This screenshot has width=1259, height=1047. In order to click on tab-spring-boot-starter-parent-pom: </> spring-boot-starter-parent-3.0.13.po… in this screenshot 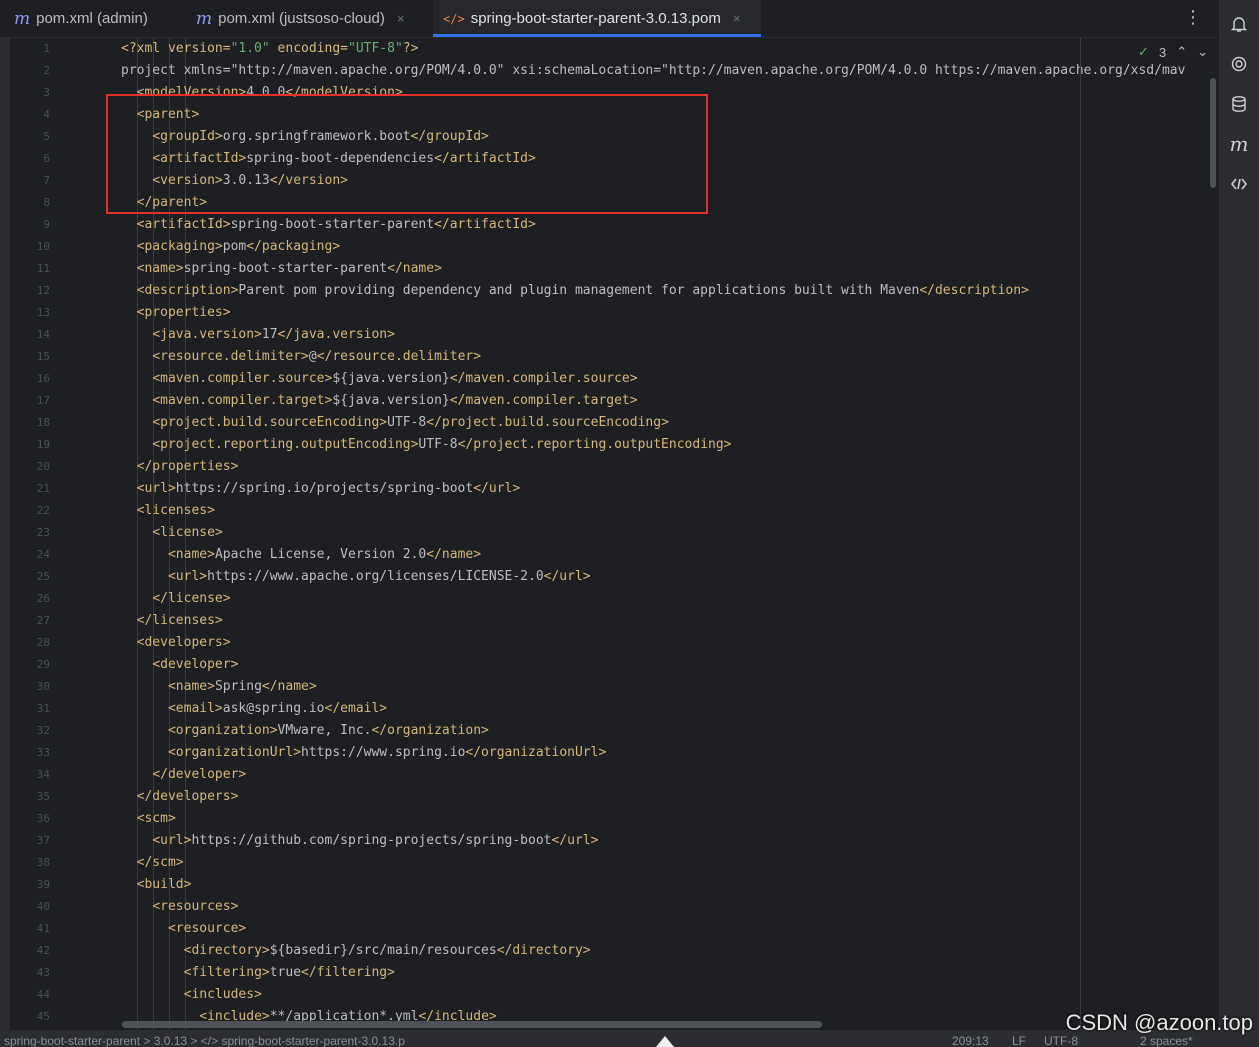, I will do `click(597, 18)`.